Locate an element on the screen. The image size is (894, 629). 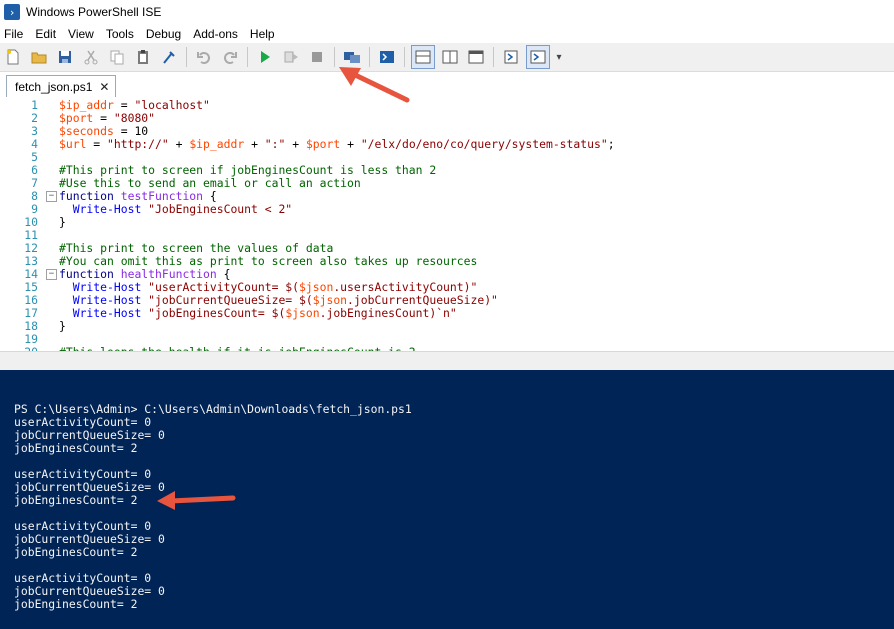
code-line: 10} is located at coordinates (447, 222).